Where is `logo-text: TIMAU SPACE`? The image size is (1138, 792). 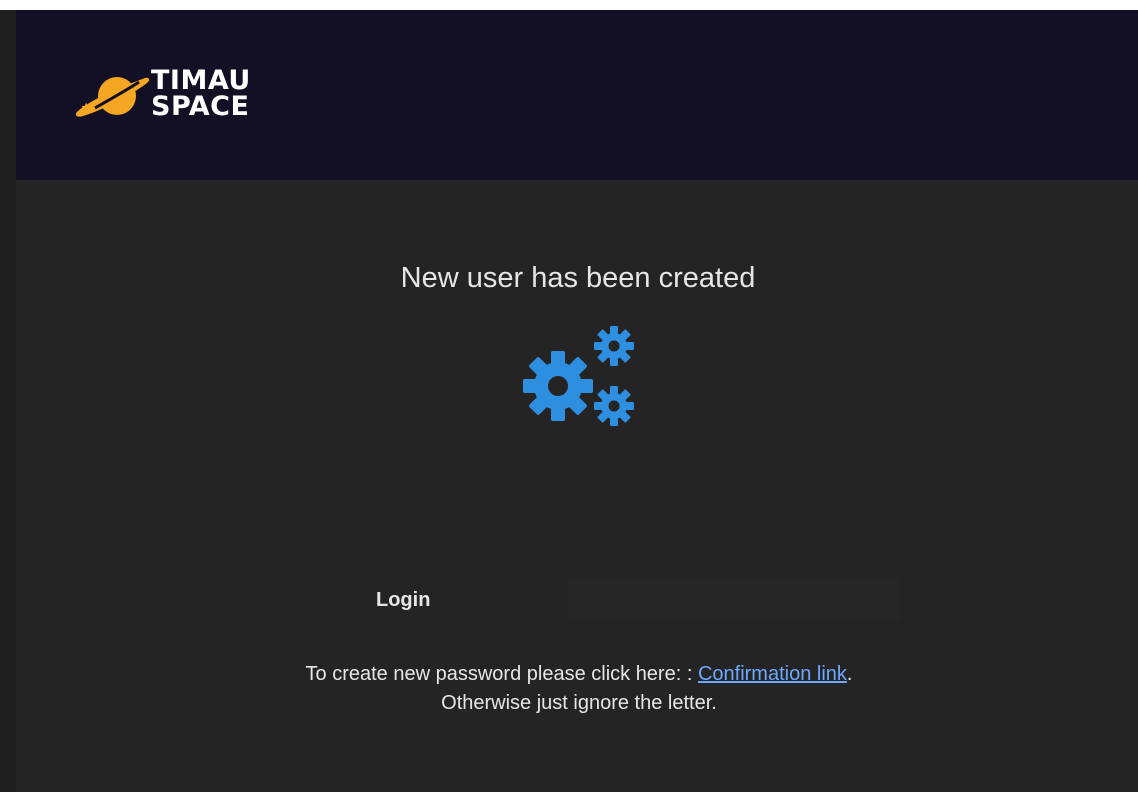 logo-text: TIMAU SPACE is located at coordinates (201, 94).